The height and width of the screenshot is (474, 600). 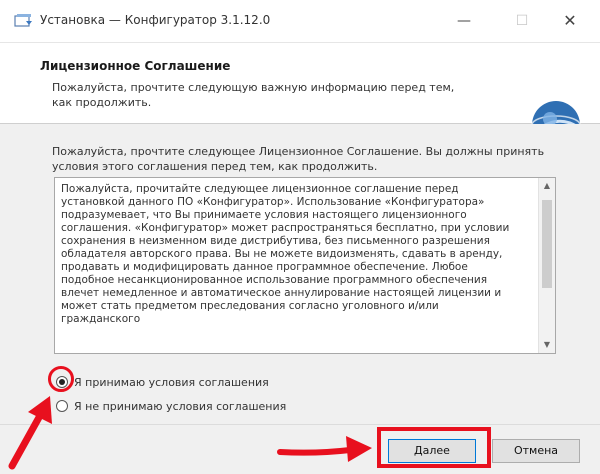 I want to click on cancel-button: Отмена, so click(x=536, y=451).